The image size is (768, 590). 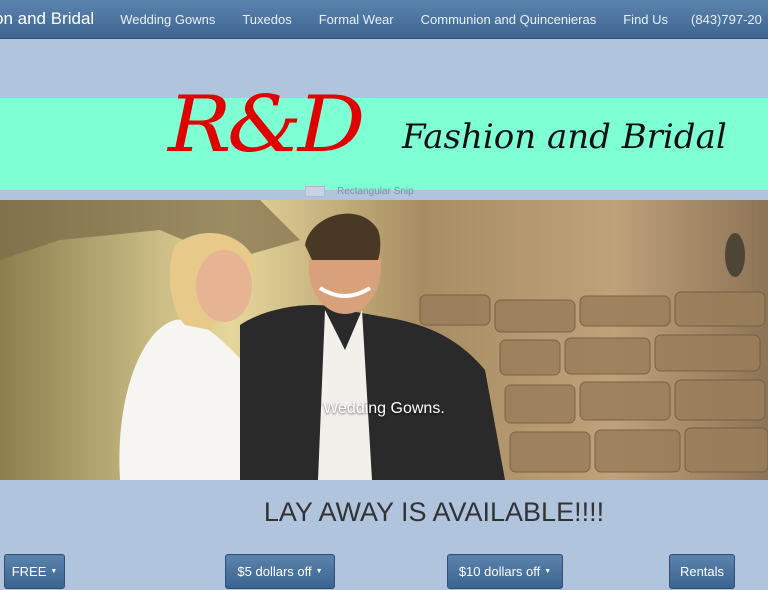 I want to click on five-off-button-label: $5 dollars off, so click(x=274, y=571).